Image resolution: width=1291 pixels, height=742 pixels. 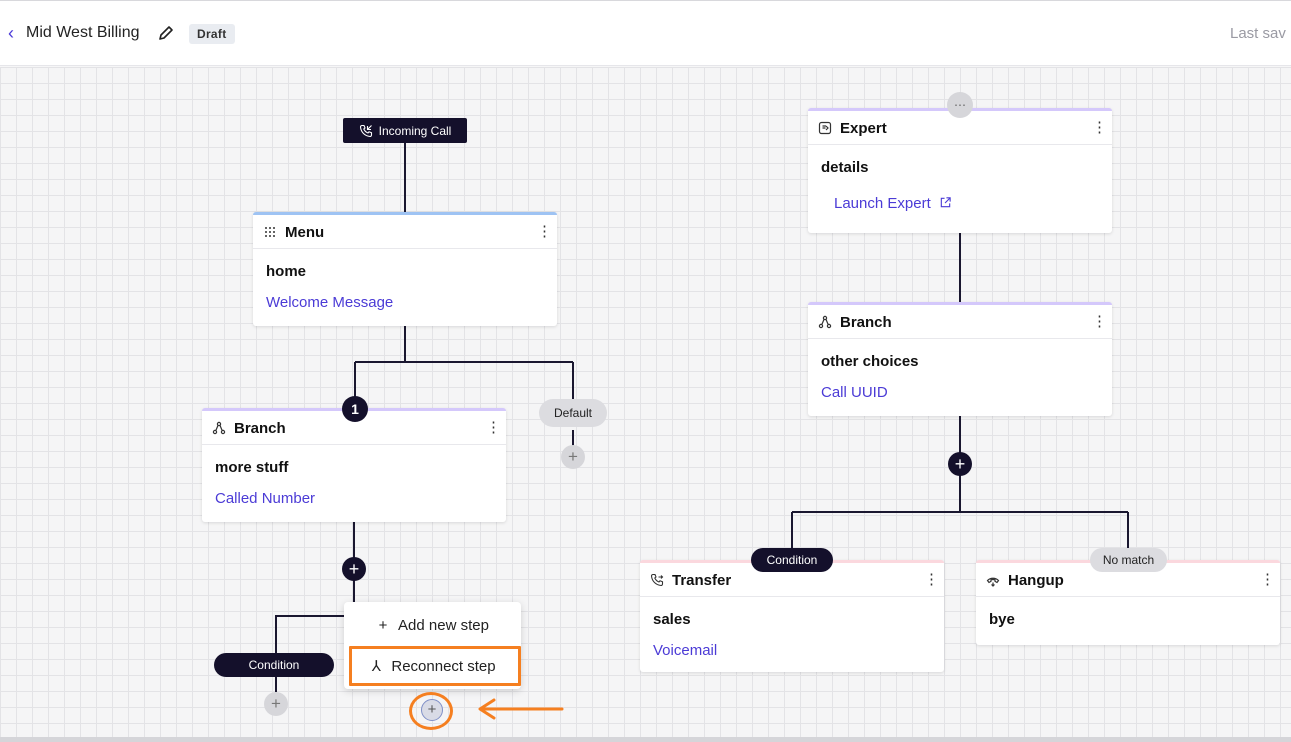 What do you see at coordinates (854, 392) in the screenshot?
I see `branch-right-card-link: Call UUID` at bounding box center [854, 392].